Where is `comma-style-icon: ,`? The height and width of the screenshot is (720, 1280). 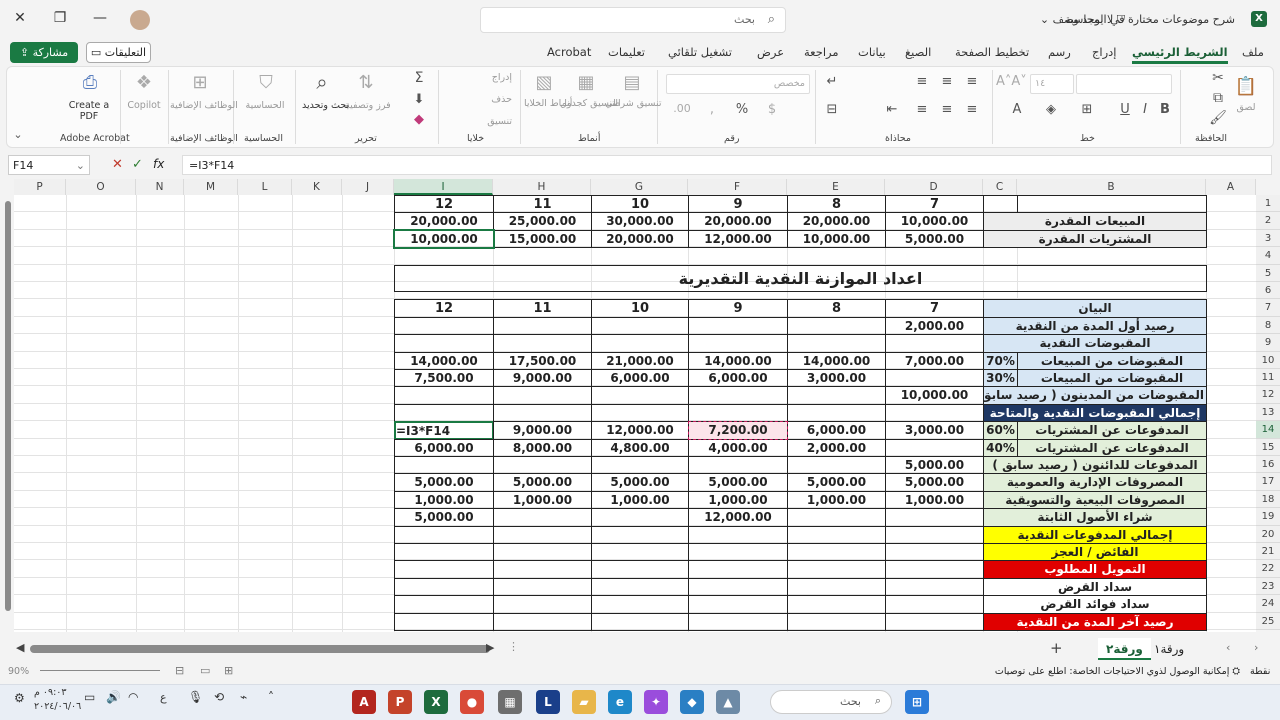 comma-style-icon: , is located at coordinates (712, 109).